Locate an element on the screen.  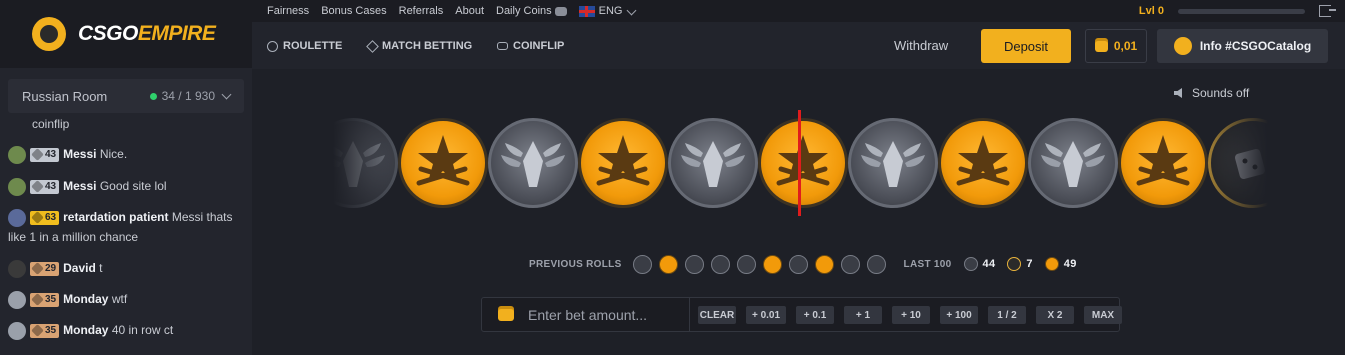
chat-message: 29 David t is located at coordinates (128, 268).